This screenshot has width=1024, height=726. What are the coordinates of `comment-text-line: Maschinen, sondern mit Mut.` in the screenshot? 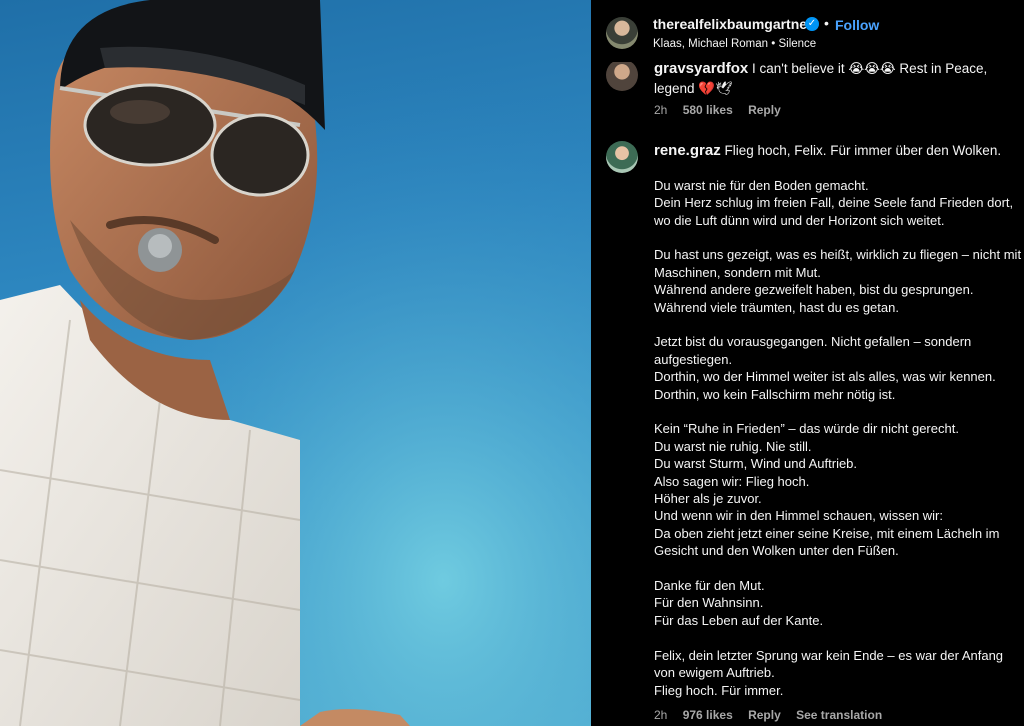 It's located at (737, 272).